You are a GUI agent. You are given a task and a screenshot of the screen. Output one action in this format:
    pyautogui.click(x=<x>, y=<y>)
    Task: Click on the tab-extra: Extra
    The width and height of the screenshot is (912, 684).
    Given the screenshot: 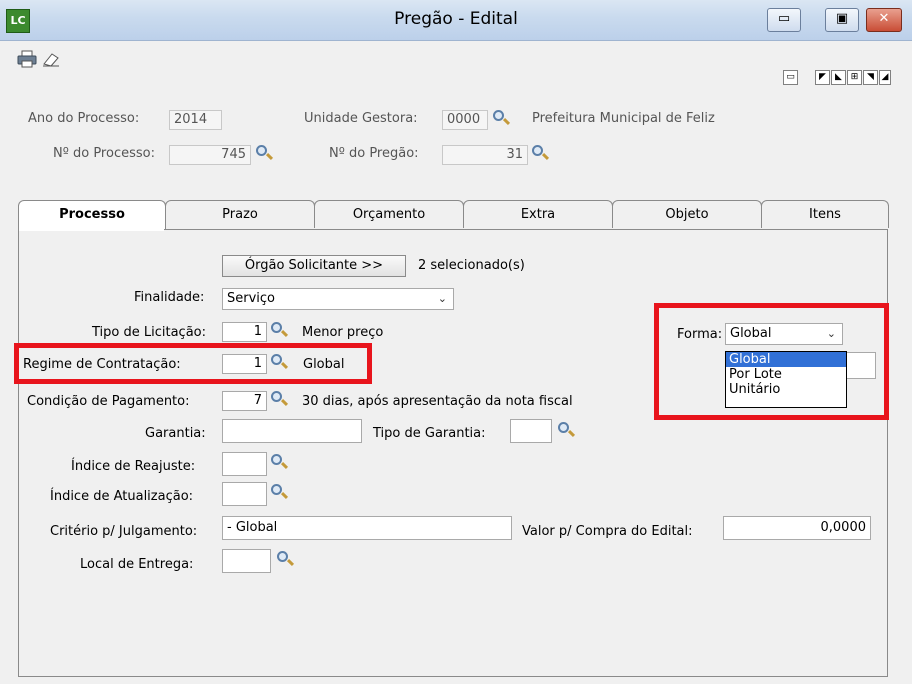 What is the action you would take?
    pyautogui.click(x=538, y=214)
    